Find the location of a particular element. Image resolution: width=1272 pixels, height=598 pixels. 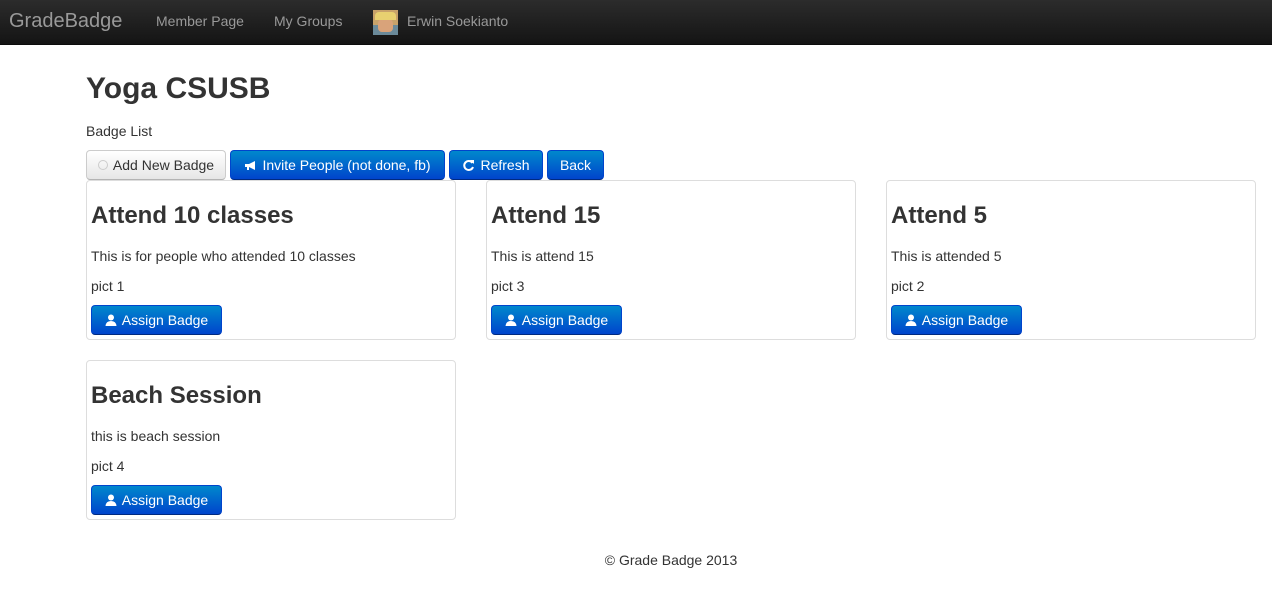

add-new-badge-button: Add New Badge is located at coordinates (156, 165).